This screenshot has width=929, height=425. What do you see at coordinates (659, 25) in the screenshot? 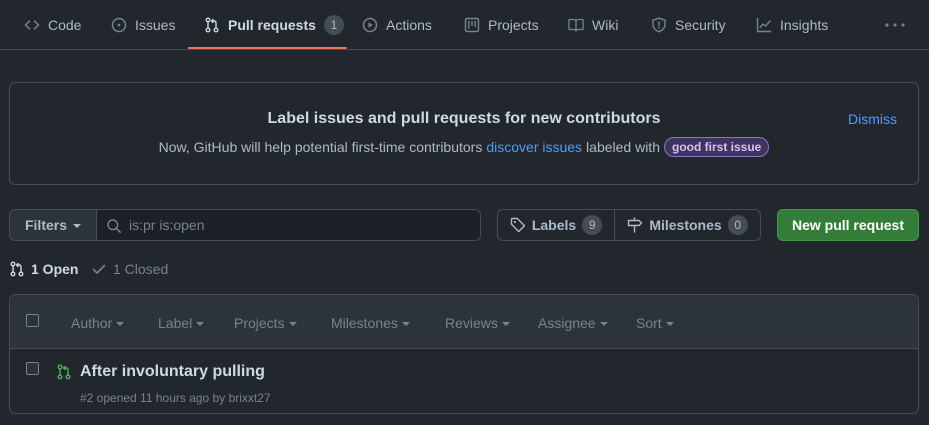
I see `shield-icon` at bounding box center [659, 25].